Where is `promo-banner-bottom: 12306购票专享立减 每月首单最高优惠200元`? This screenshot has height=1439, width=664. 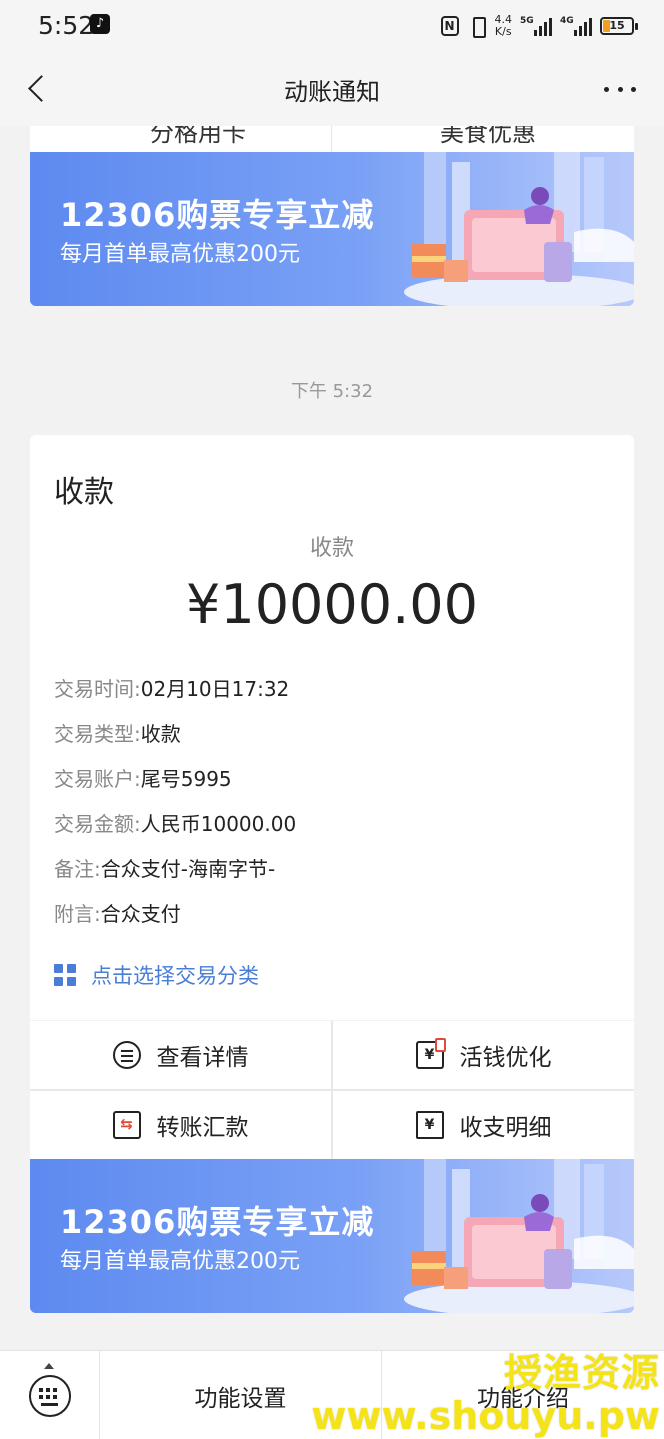 promo-banner-bottom: 12306购票专享立减 每月首单最高优惠200元 is located at coordinates (332, 1236).